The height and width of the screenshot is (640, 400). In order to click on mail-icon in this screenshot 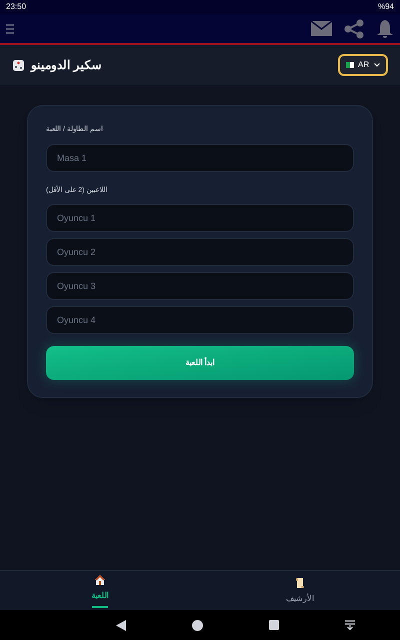, I will do `click(321, 28)`.